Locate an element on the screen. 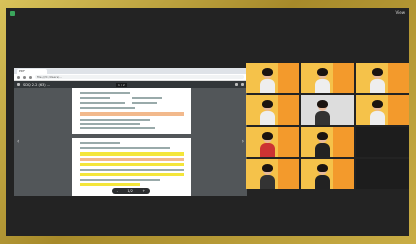  view-button: View is located at coordinates (401, 12).